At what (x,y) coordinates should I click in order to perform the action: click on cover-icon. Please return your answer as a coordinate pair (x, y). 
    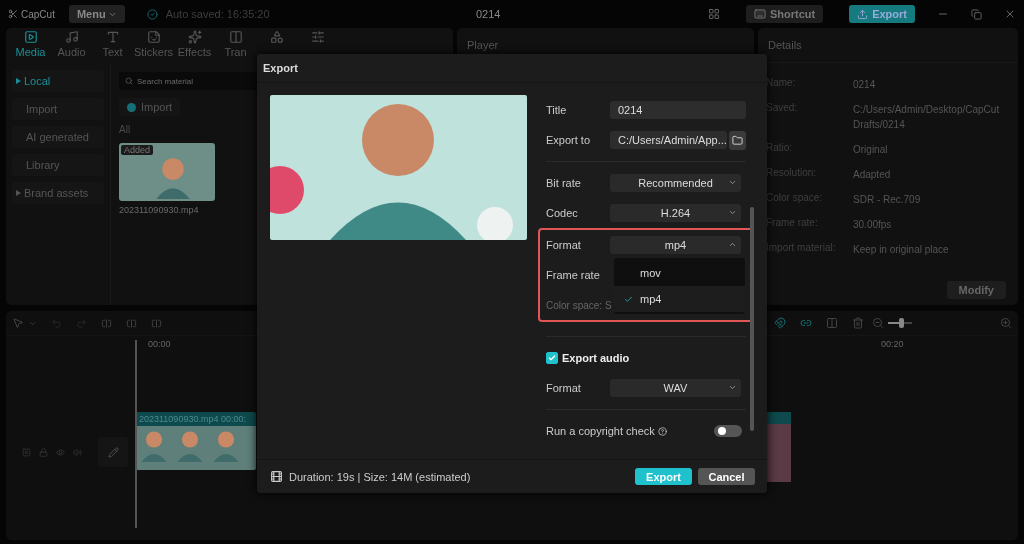
    Looking at the image, I should click on (26, 452).